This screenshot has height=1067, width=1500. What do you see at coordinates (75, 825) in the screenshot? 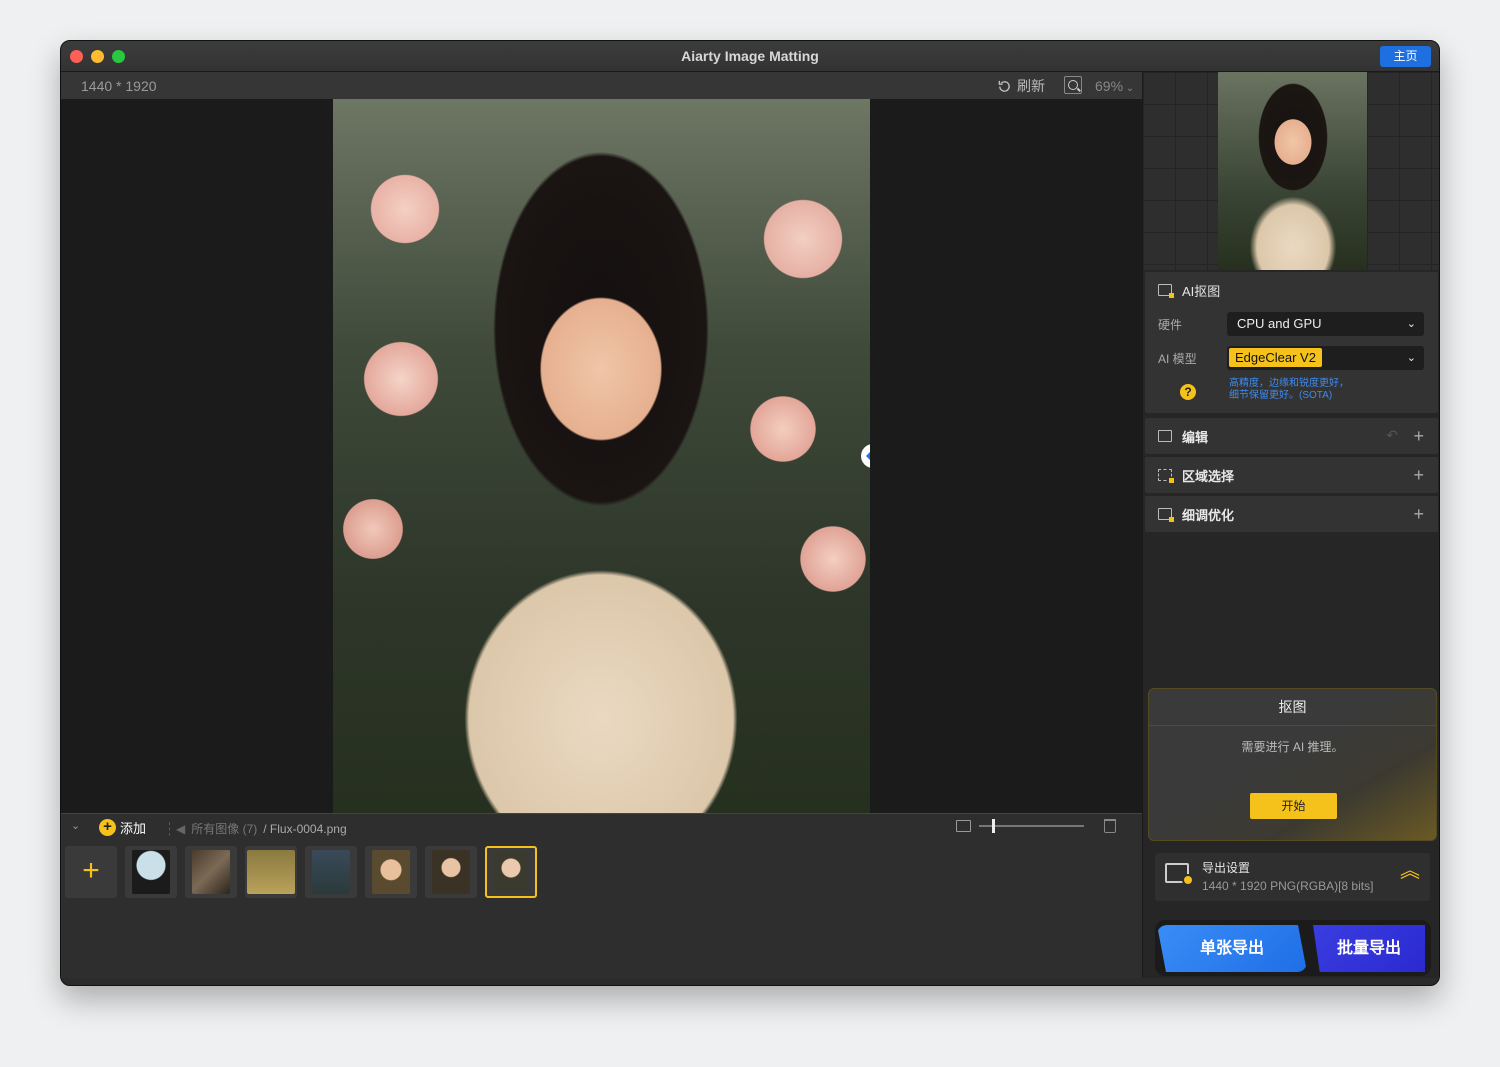
I see `collapse-chevron-icon: ⌄` at bounding box center [75, 825].